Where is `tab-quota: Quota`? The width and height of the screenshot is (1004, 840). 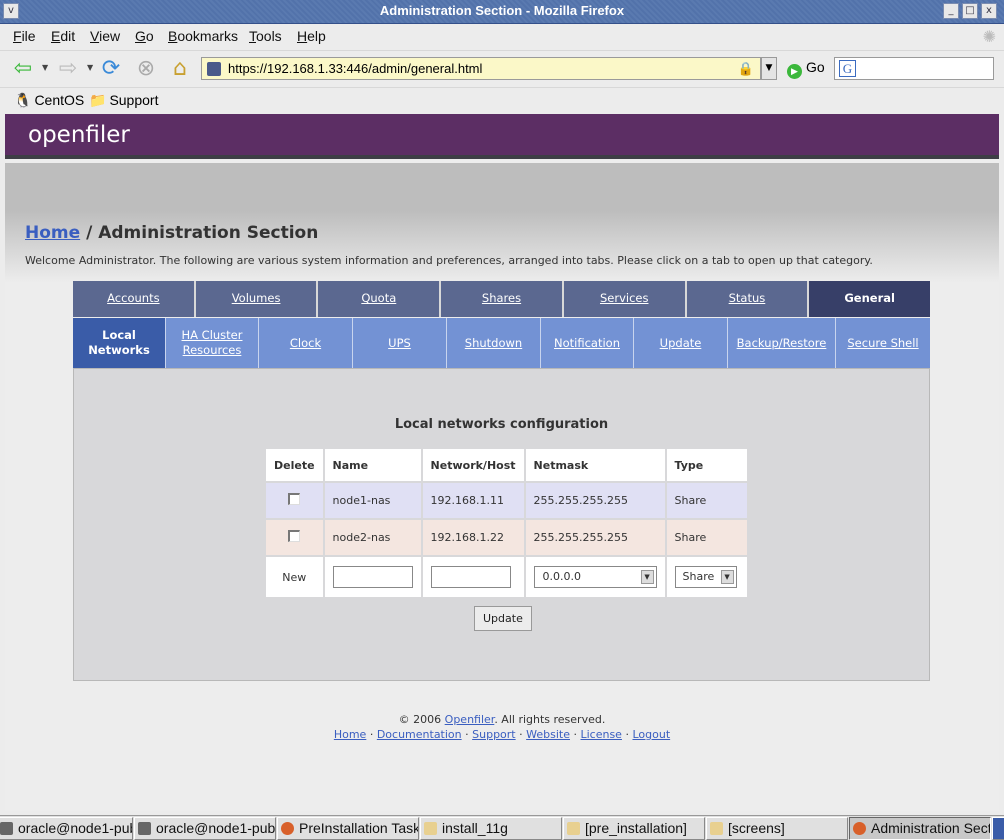 tab-quota: Quota is located at coordinates (380, 299).